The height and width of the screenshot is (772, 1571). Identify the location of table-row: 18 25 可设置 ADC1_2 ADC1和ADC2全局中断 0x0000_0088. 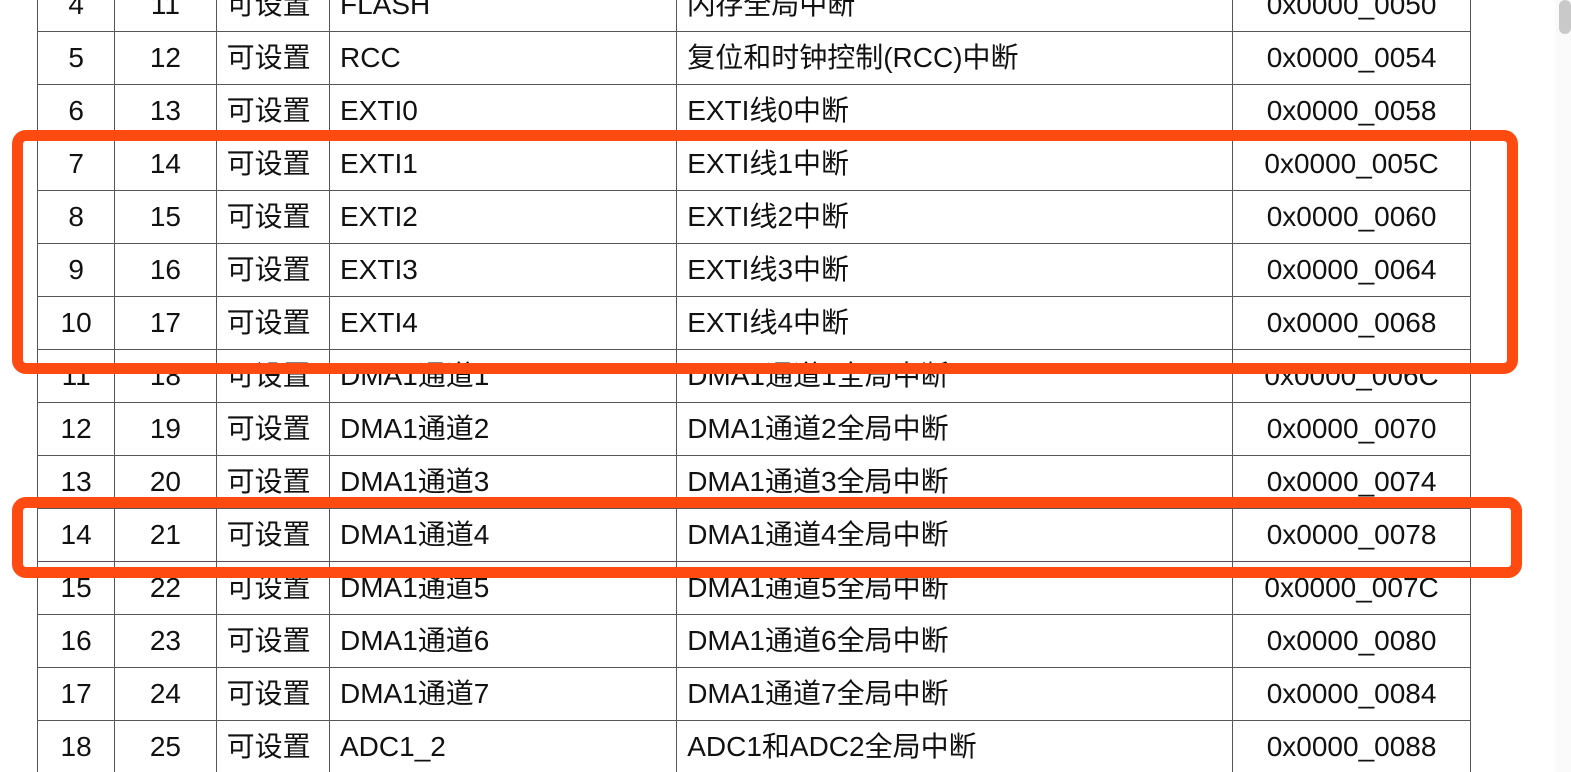
(753, 746).